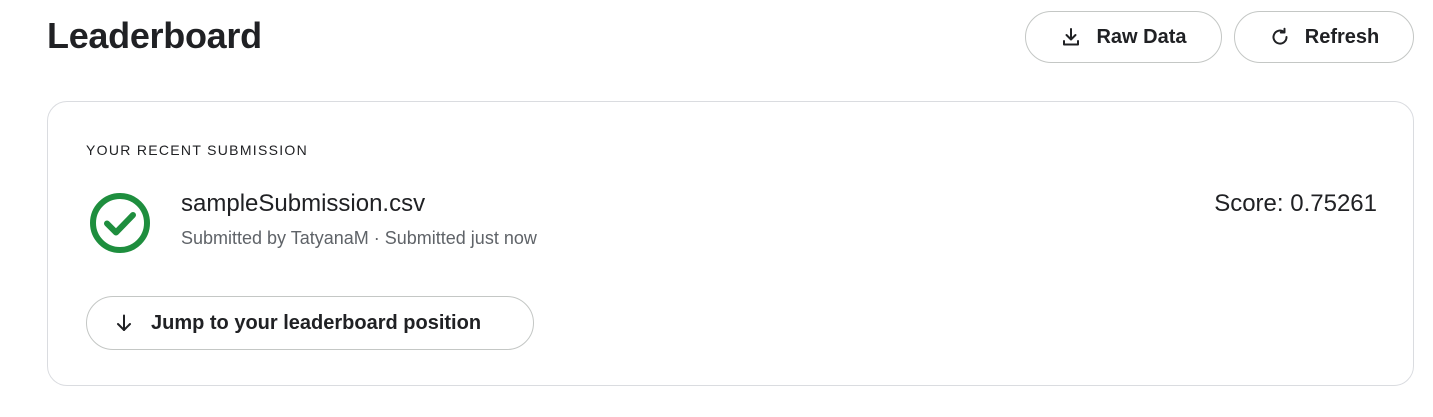 The height and width of the screenshot is (417, 1433). Describe the element at coordinates (1342, 36) in the screenshot. I see `refresh-label: Refresh` at that location.